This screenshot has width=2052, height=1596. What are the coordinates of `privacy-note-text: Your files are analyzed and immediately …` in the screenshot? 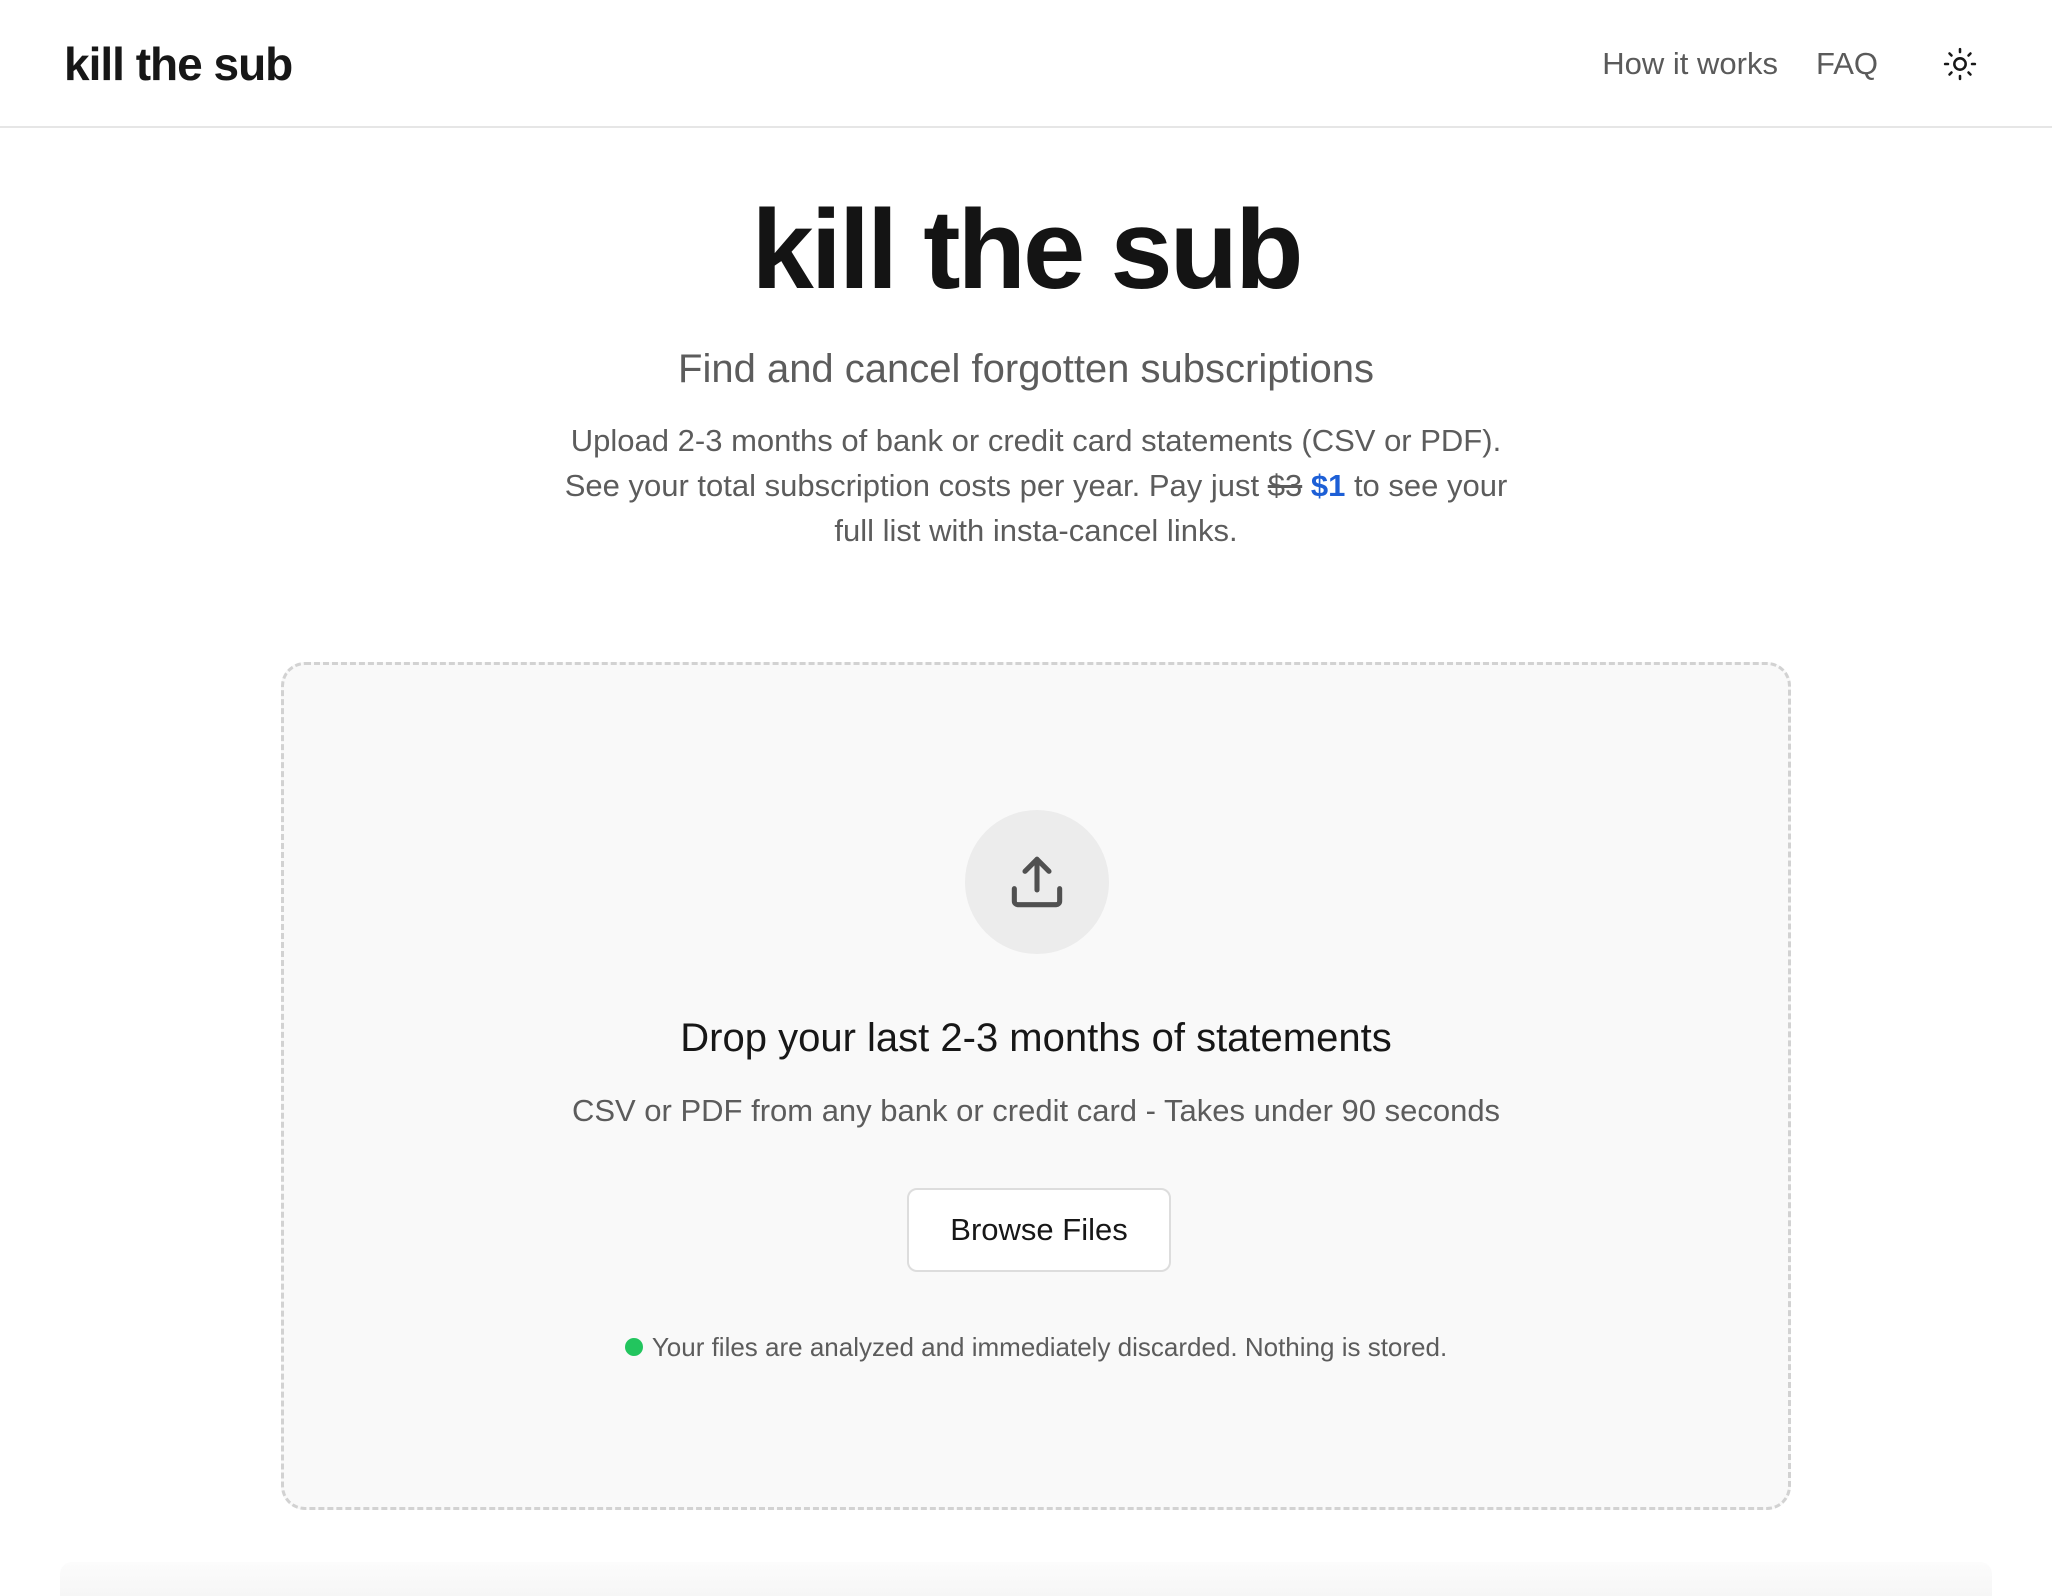 It's located at (1049, 1347).